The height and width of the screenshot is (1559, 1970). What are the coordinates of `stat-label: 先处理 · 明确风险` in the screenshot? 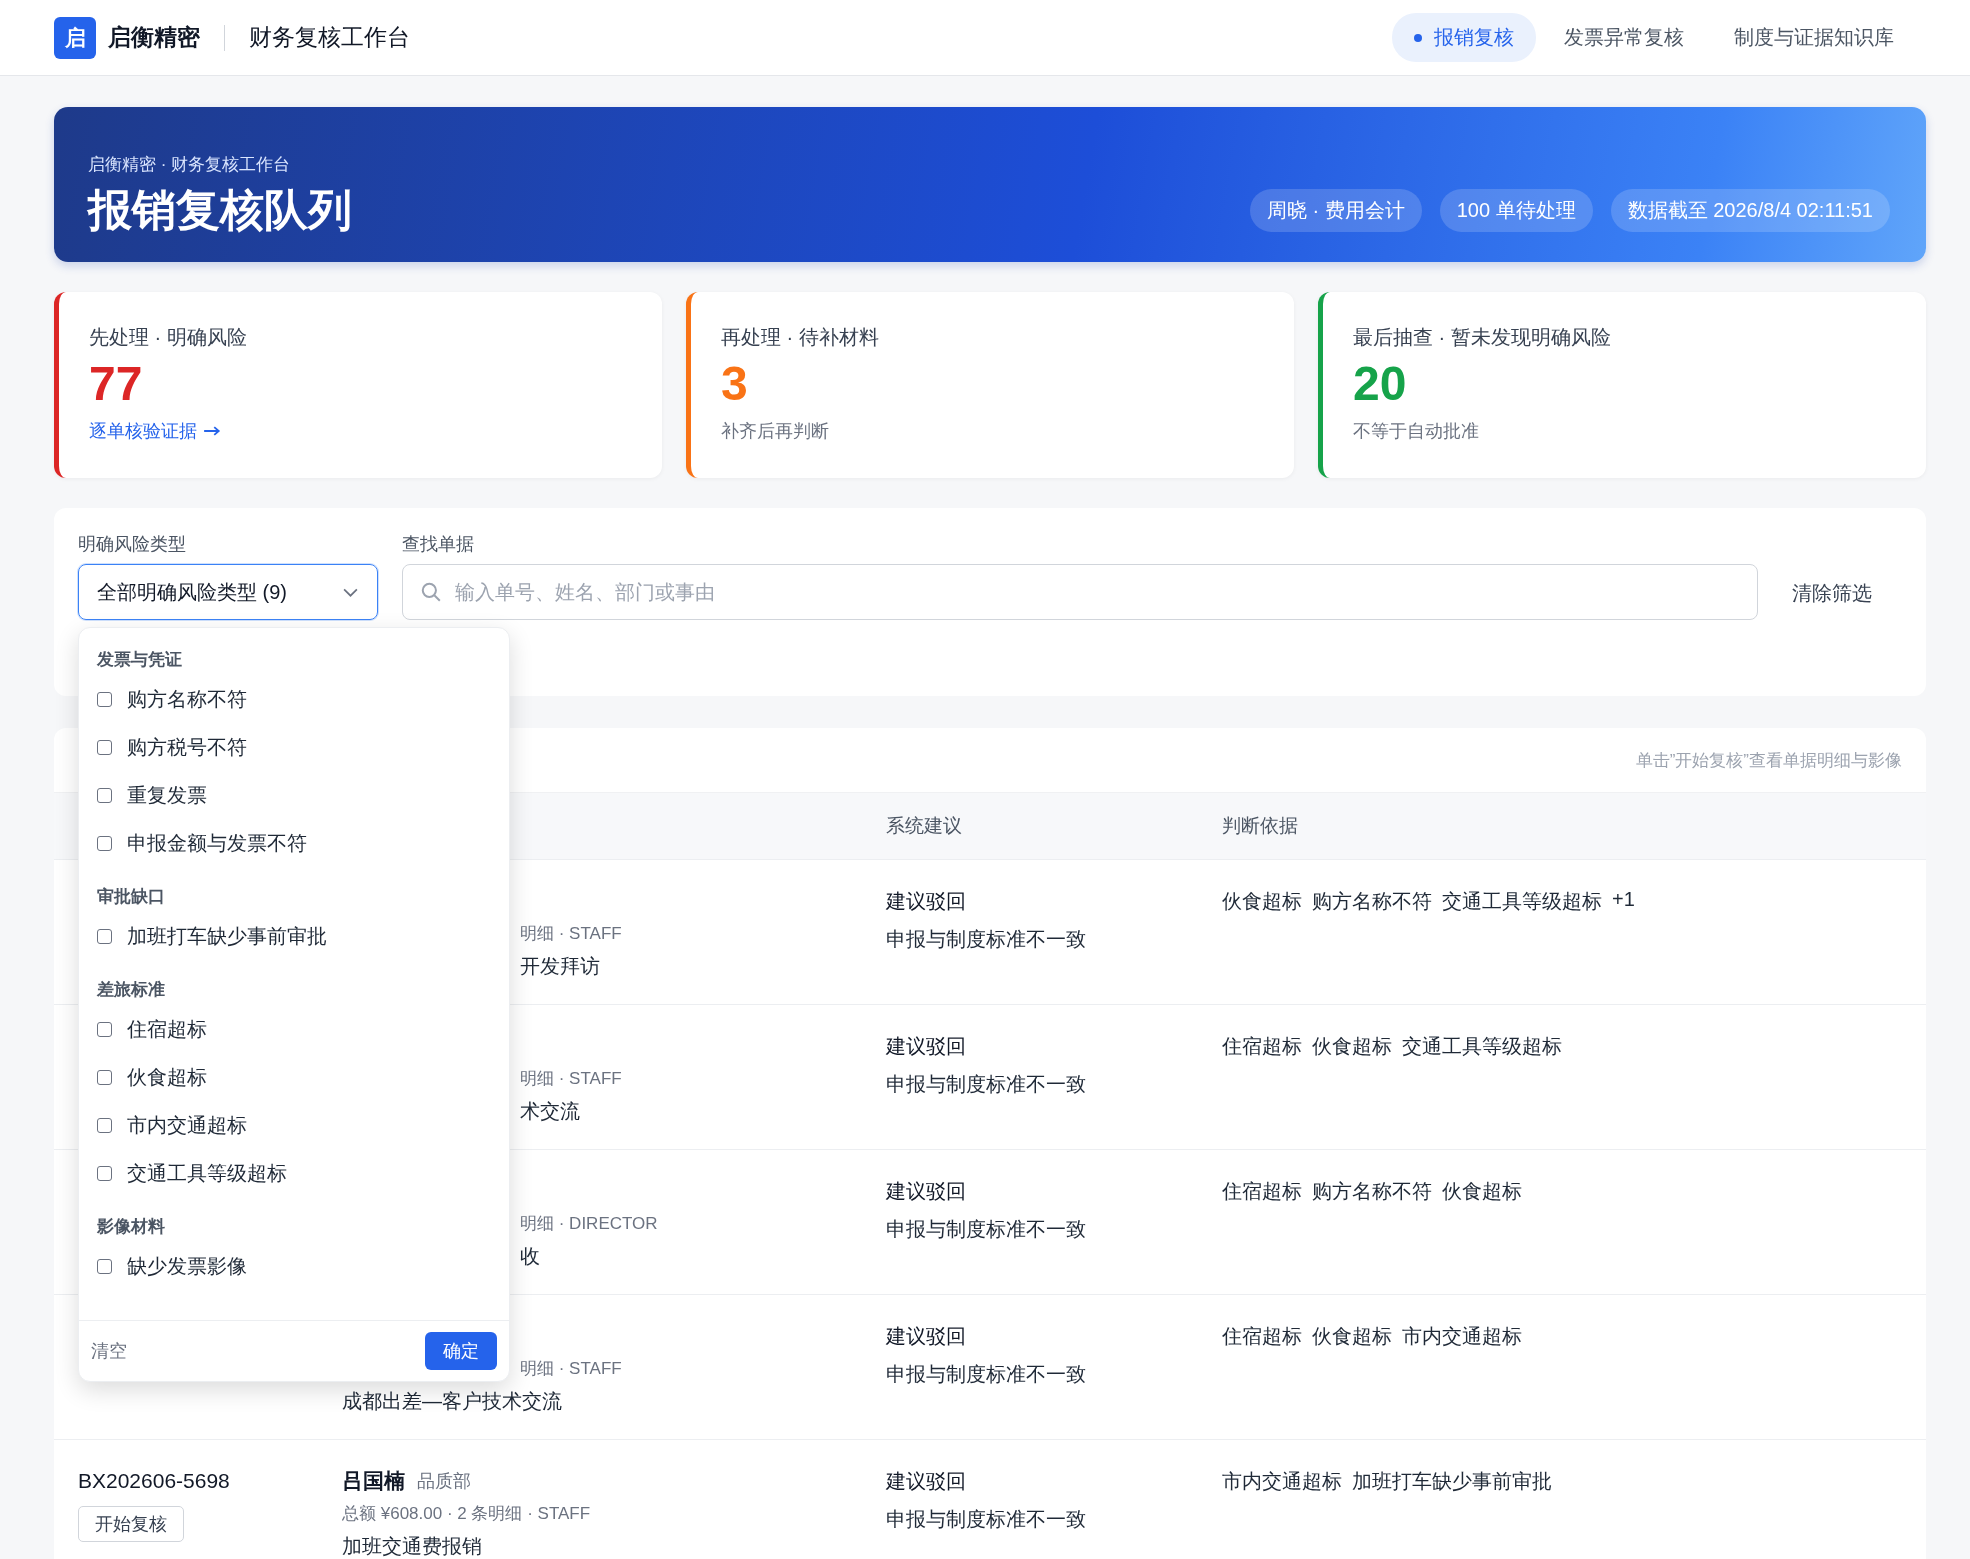 It's located at (168, 337).